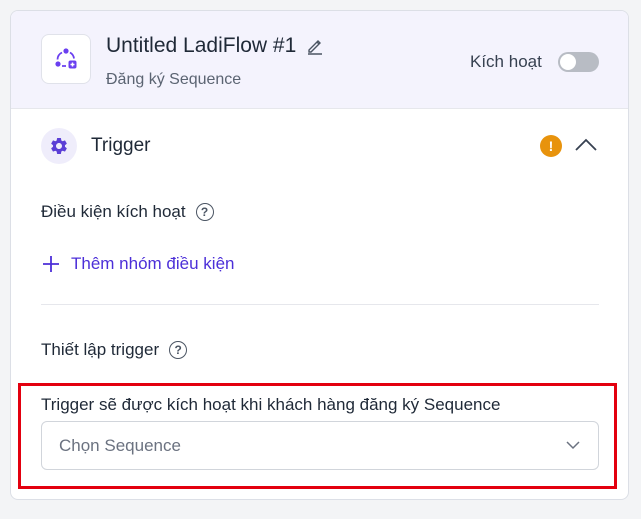  I want to click on flow-title: Untitled LadiFlow #1, so click(215, 46).